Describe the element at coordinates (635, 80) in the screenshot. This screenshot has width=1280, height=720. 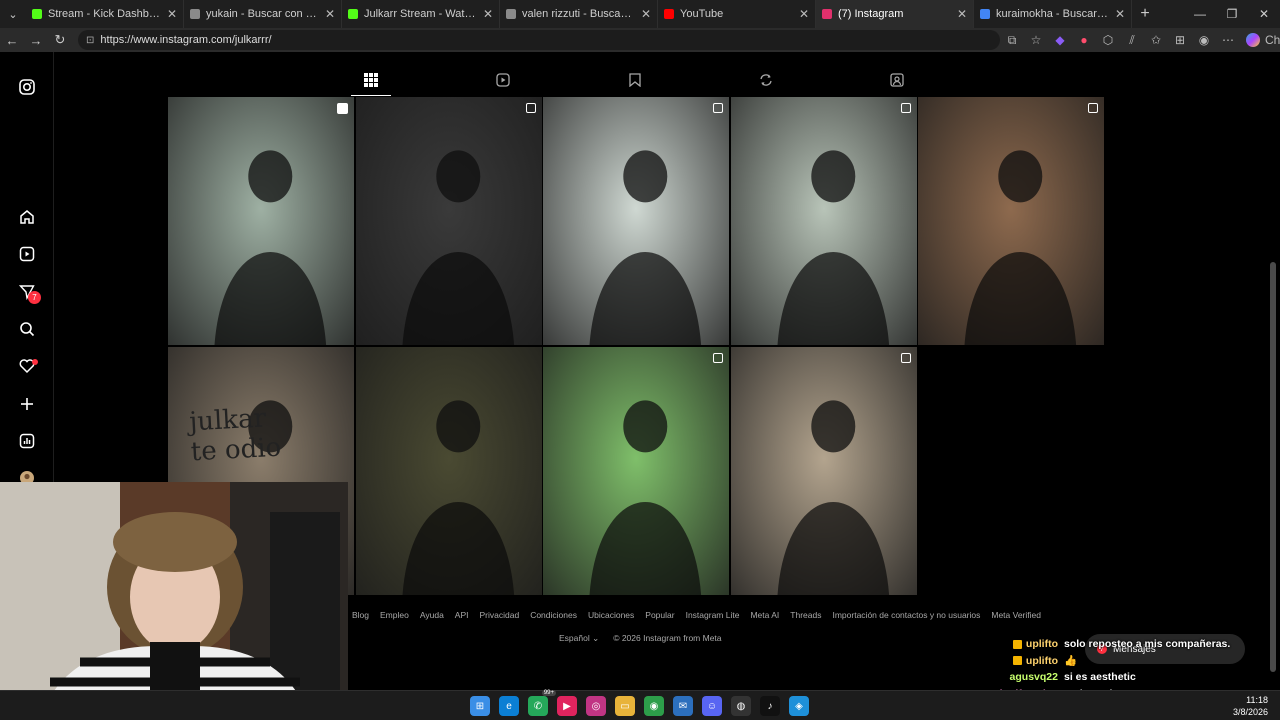
I see `tab-saved-bookmark-icon` at that location.